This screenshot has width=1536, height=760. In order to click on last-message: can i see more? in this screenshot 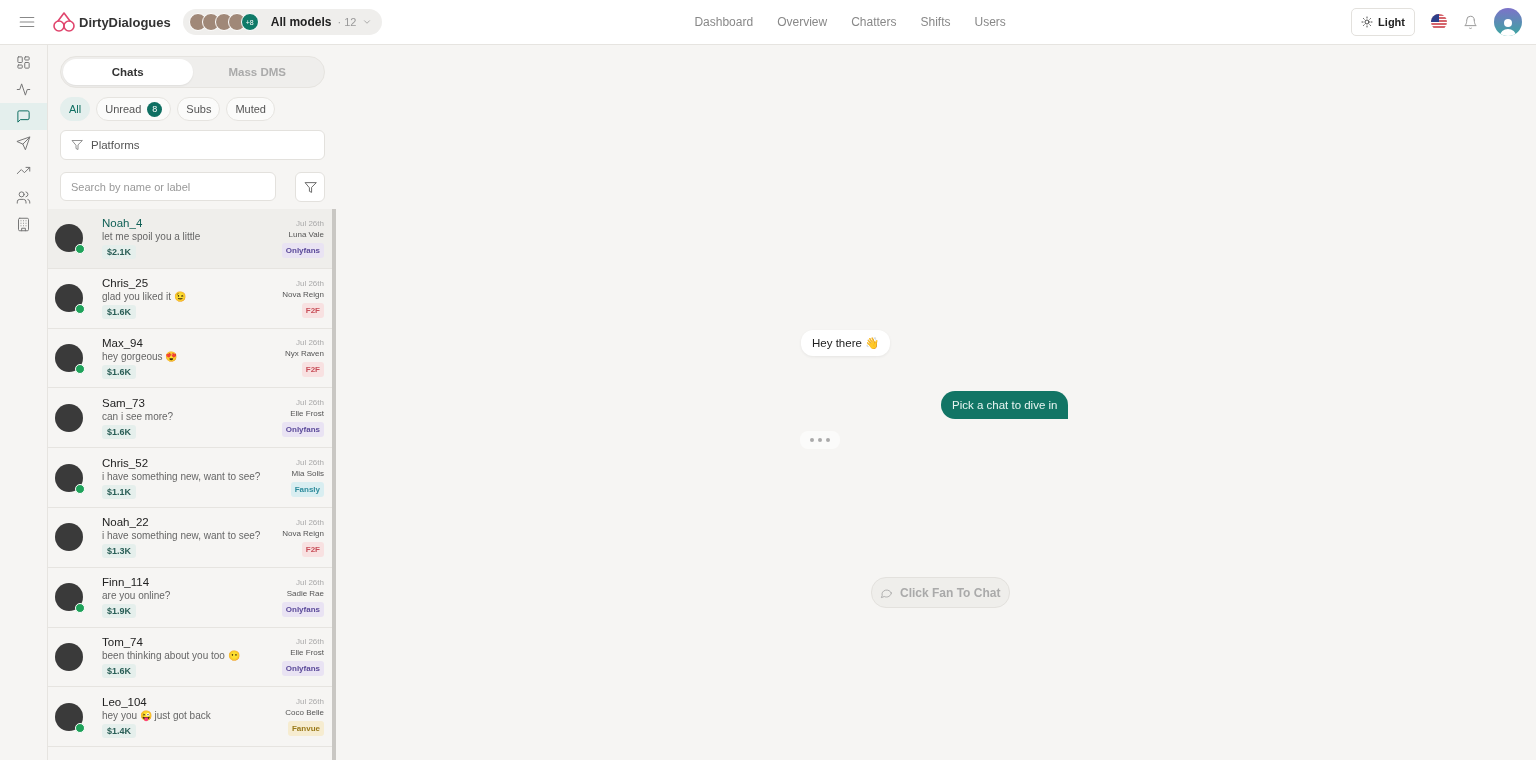, I will do `click(138, 416)`.